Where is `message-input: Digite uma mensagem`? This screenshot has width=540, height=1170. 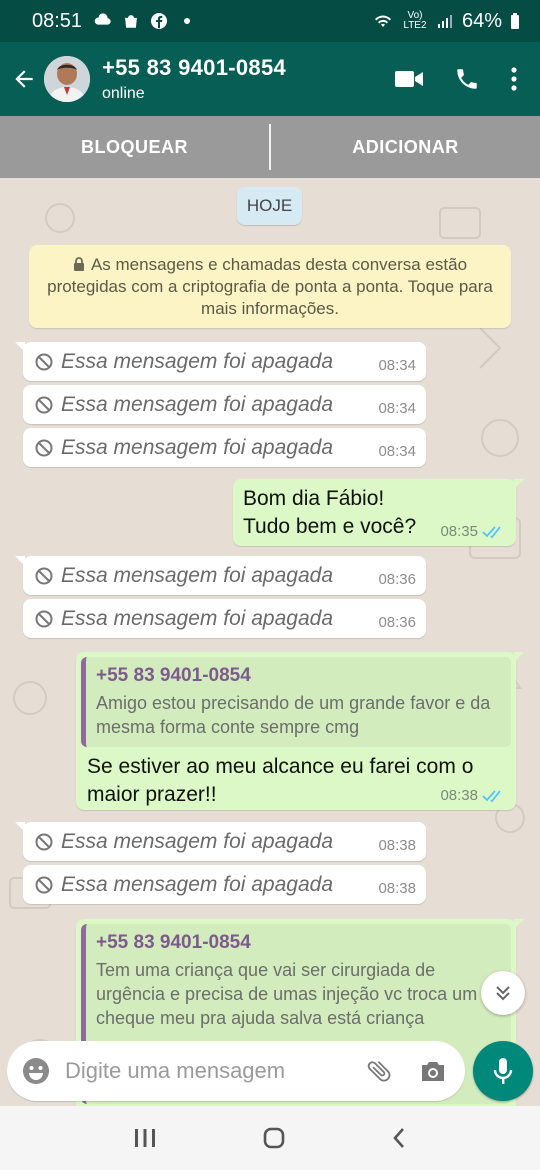 message-input: Digite uma mensagem is located at coordinates (215, 1071).